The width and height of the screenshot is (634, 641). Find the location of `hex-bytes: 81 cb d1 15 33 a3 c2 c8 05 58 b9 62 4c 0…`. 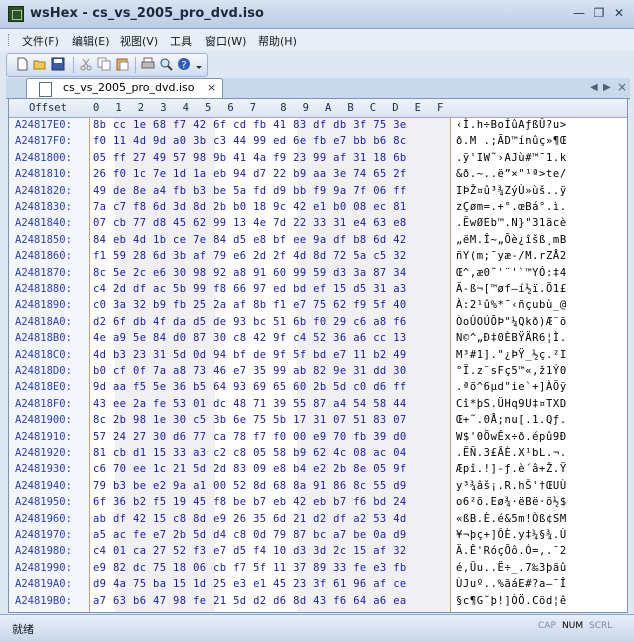

hex-bytes: 81 cb d1 15 33 a3 c2 c8 05 58 b9 62 4c 0… is located at coordinates (250, 453).